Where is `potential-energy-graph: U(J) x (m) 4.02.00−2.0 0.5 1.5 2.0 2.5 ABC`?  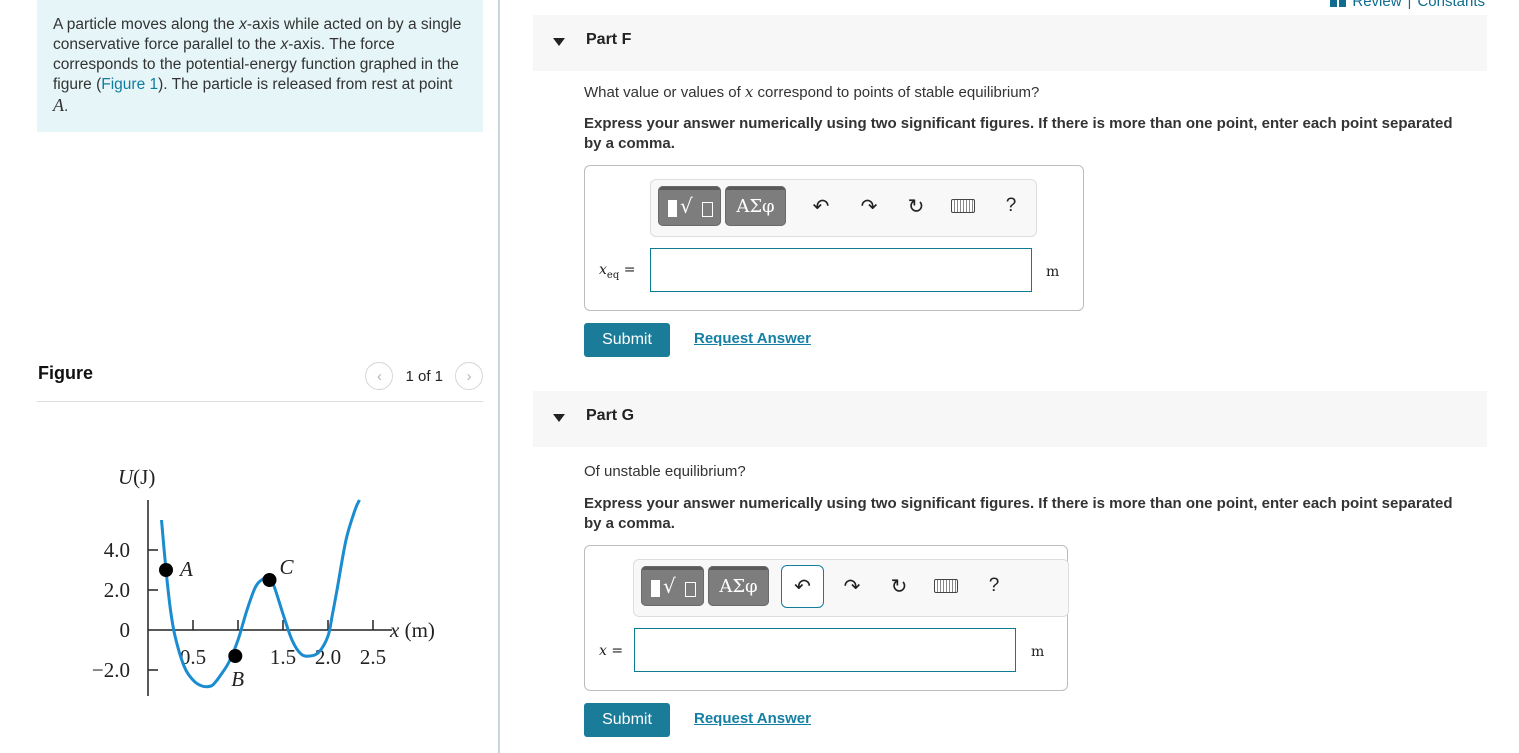
potential-energy-graph: U(J) x (m) 4.02.00−2.0 0.5 1.5 2.0 2.5 ABC is located at coordinates (263, 580).